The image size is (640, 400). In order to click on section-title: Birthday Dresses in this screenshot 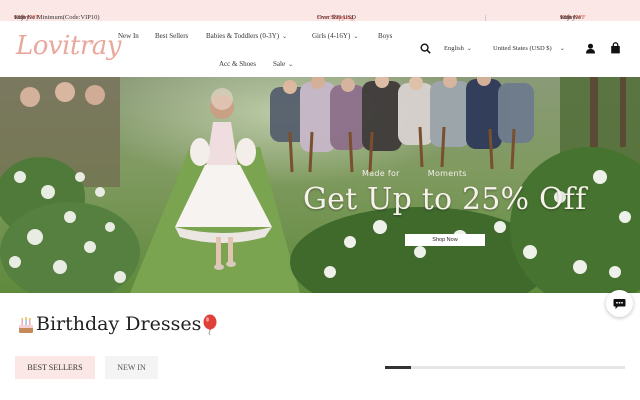, I will do `click(117, 324)`.